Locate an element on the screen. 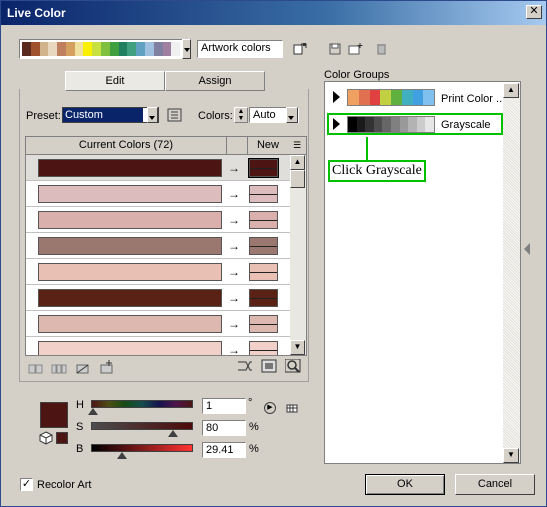 The height and width of the screenshot is (507, 547). h-slider is located at coordinates (142, 404).